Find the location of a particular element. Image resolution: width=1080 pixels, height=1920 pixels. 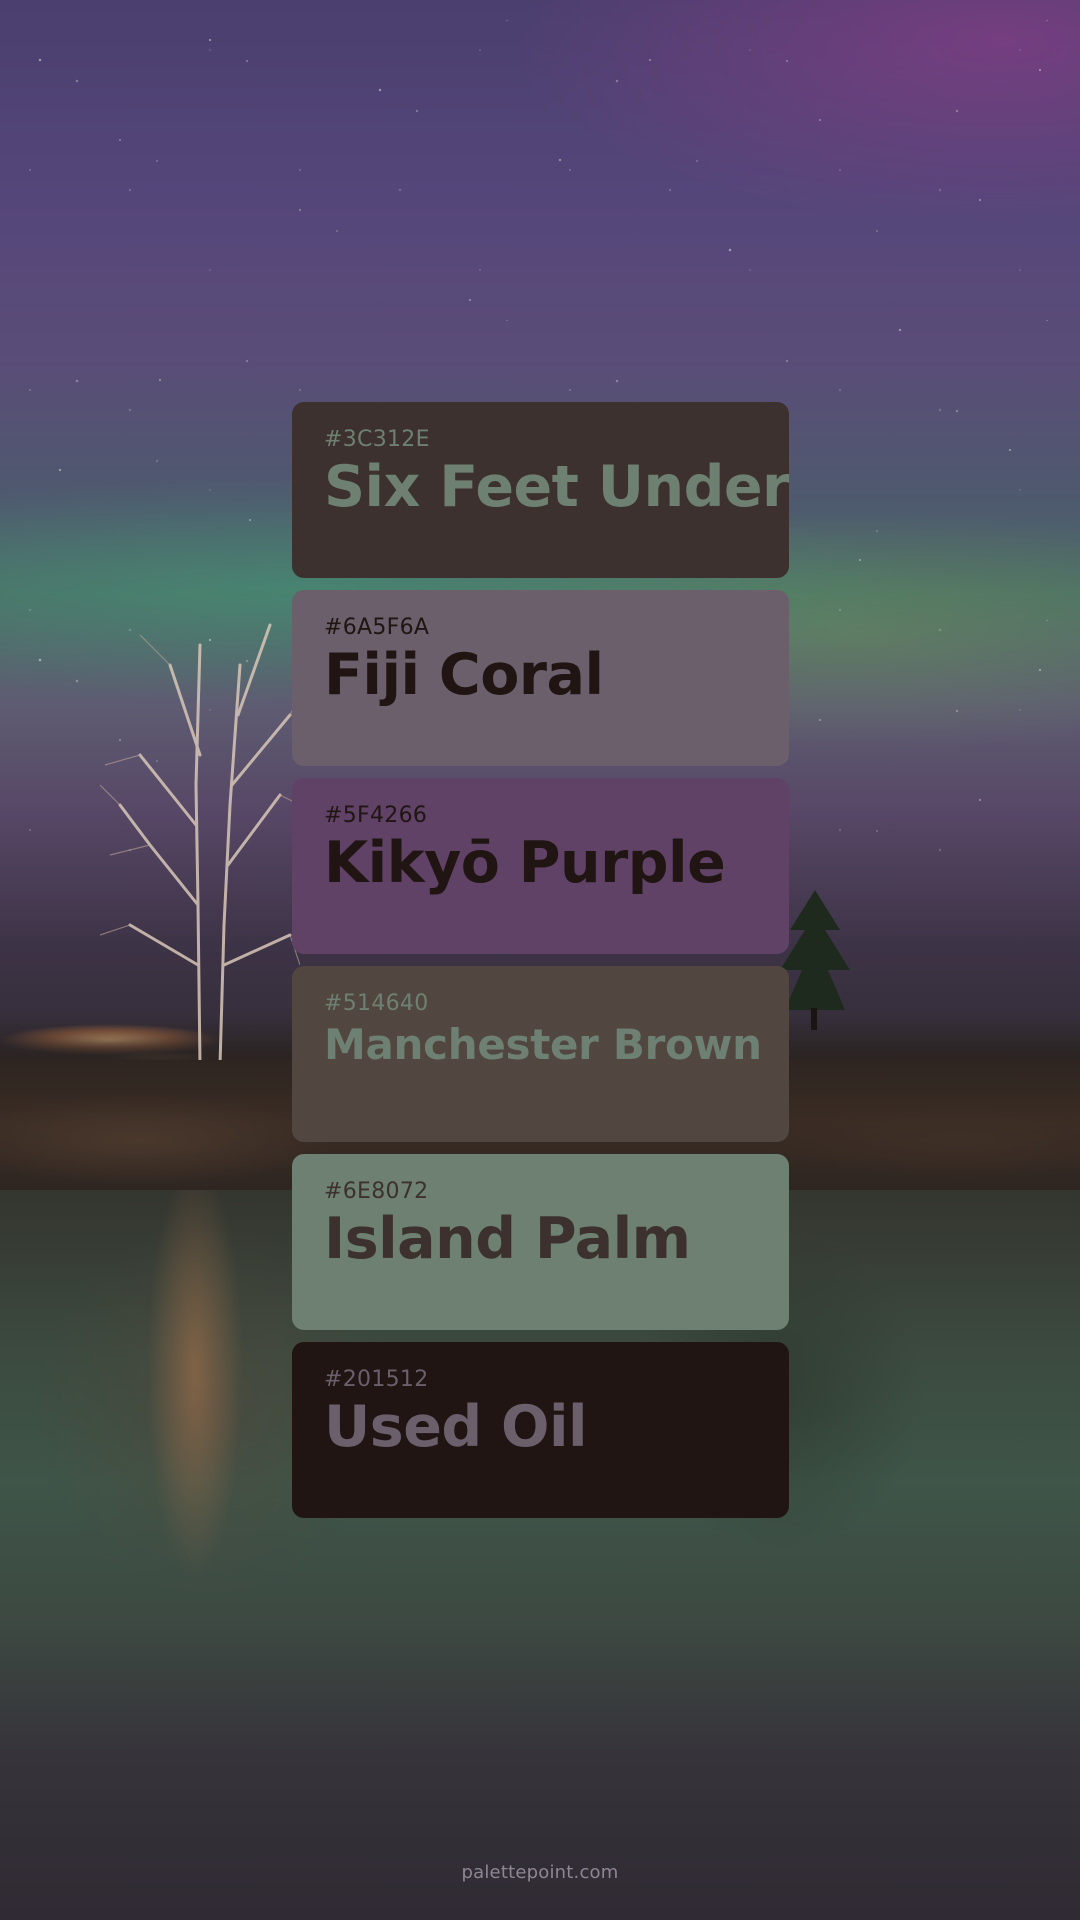

swatch-color-name: Used Oil is located at coordinates (456, 1427).